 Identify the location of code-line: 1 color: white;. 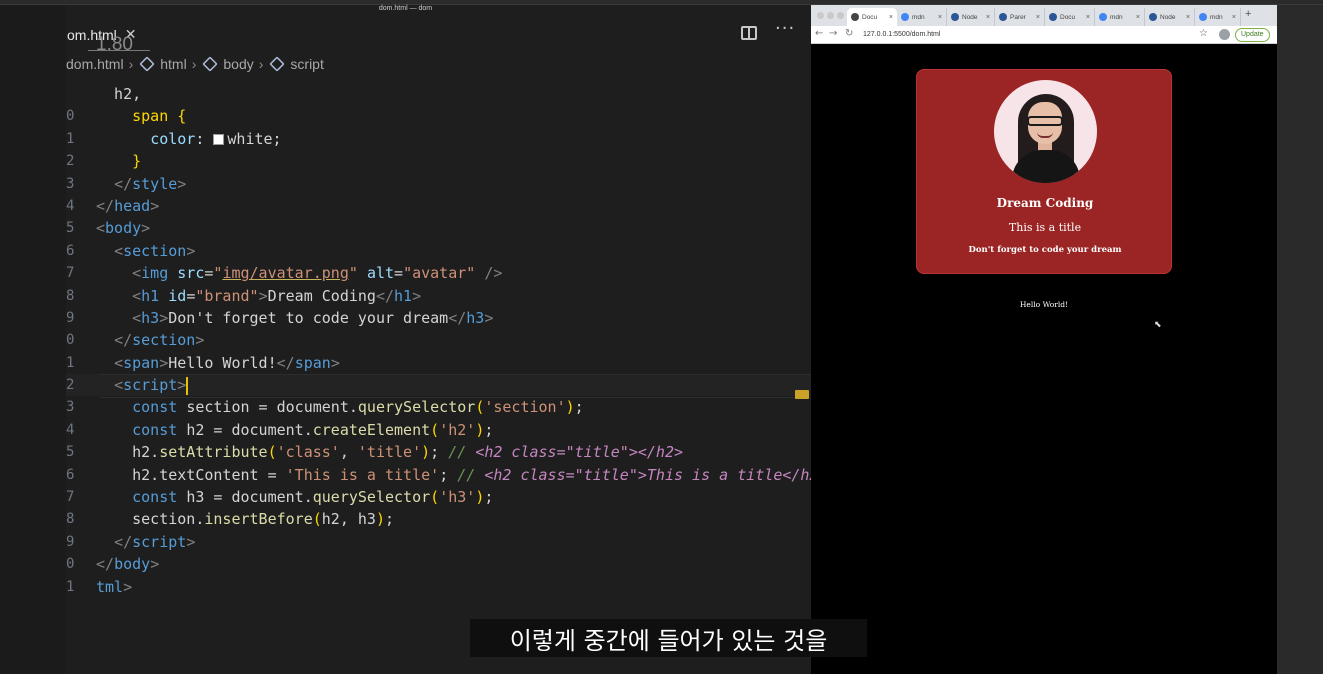
(438, 139).